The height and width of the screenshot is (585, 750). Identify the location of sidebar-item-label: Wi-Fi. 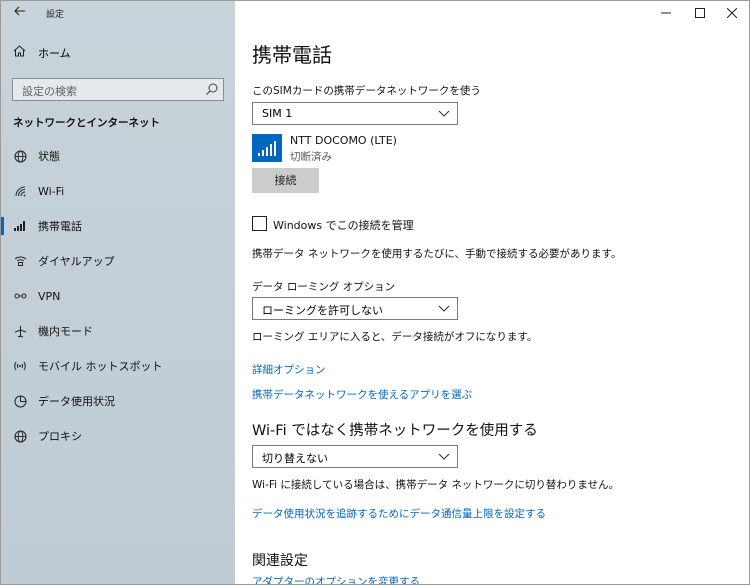
(51, 191).